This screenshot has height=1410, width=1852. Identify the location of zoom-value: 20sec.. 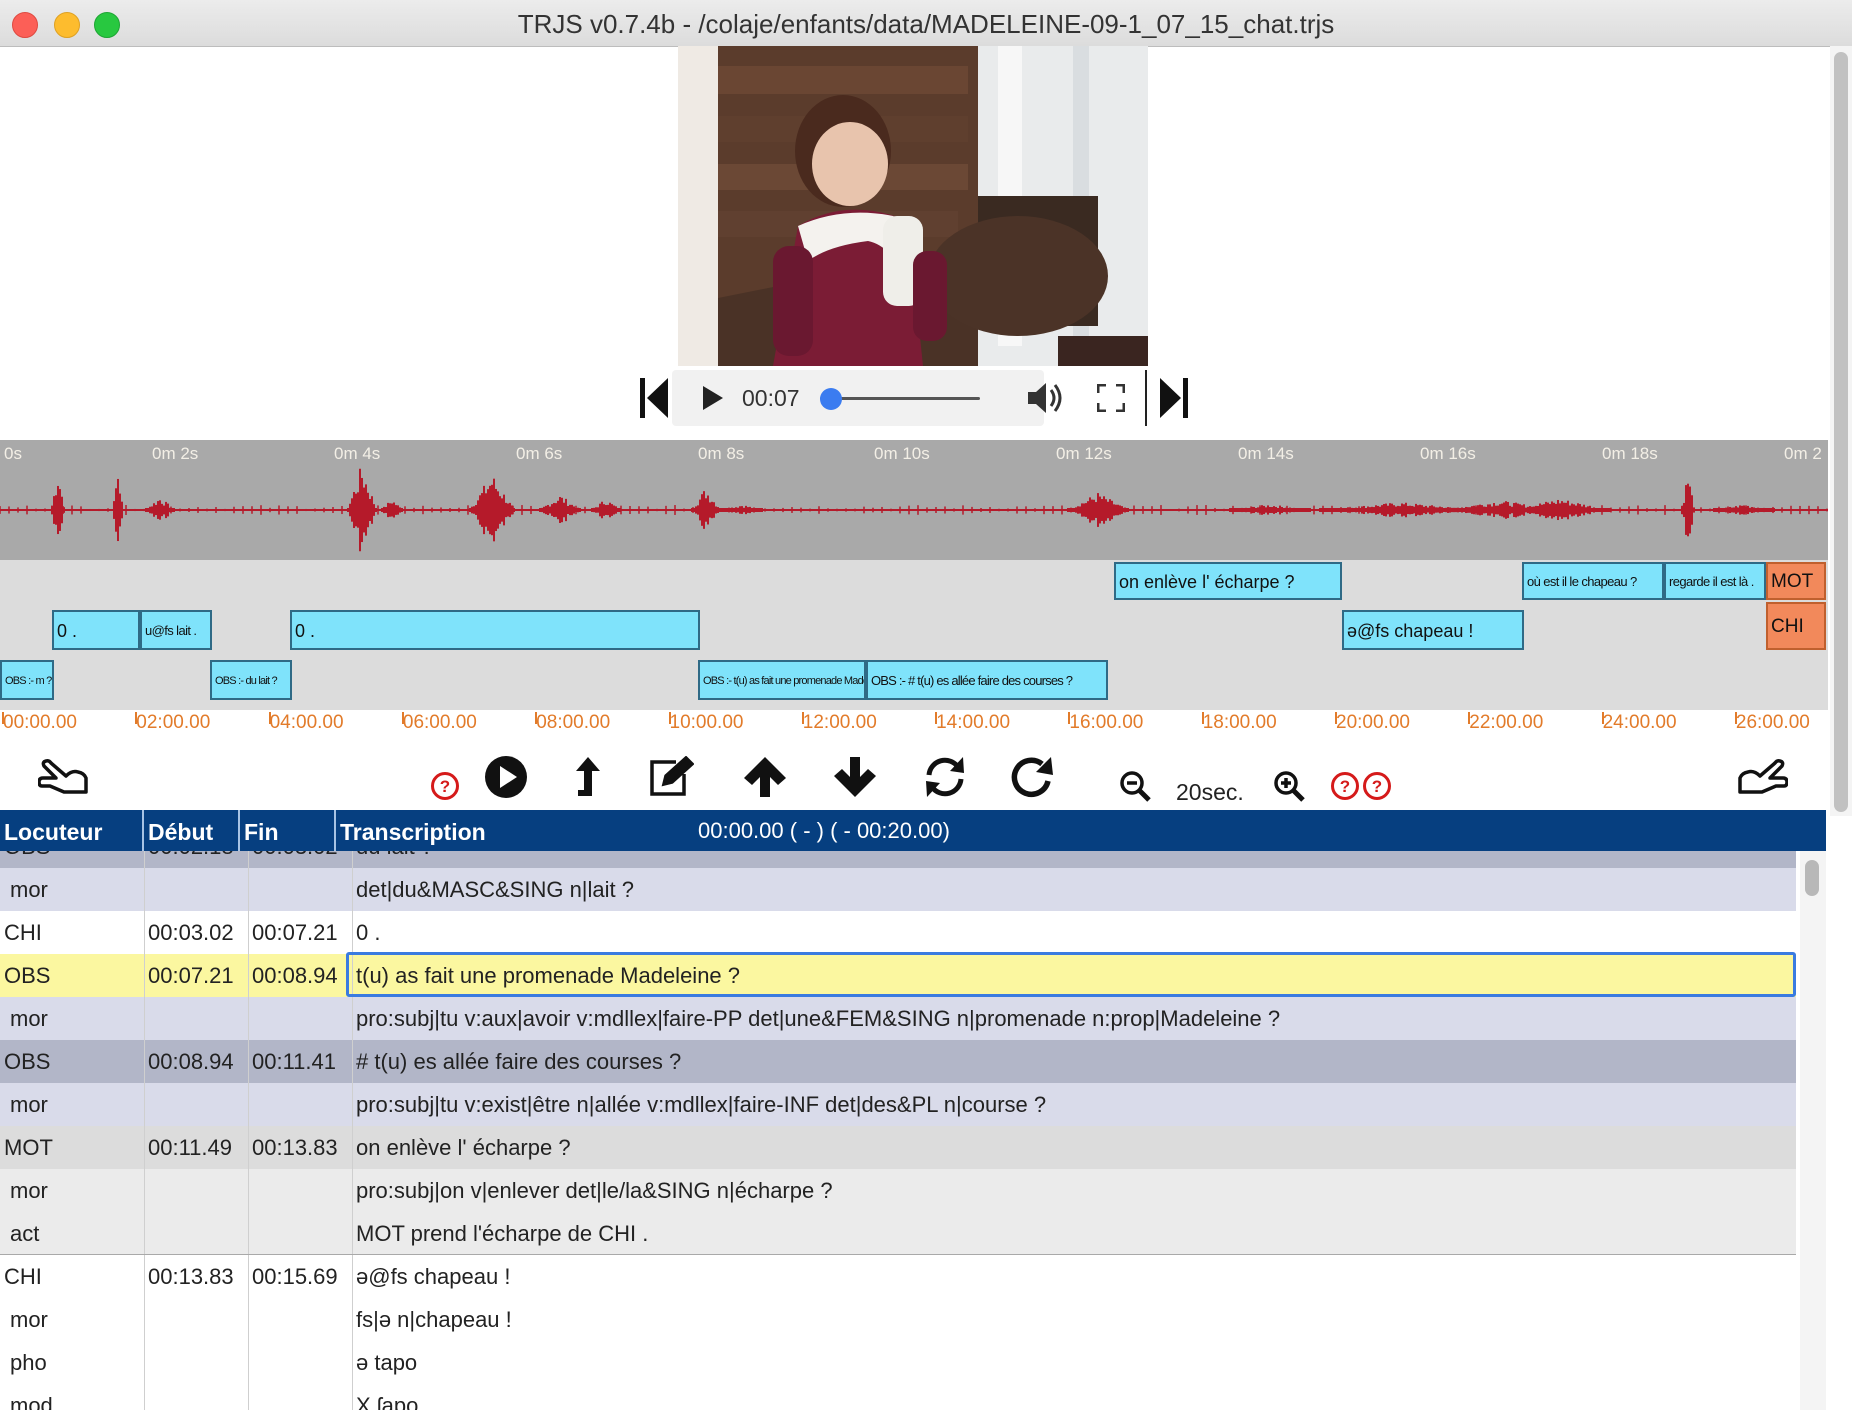
(1210, 792).